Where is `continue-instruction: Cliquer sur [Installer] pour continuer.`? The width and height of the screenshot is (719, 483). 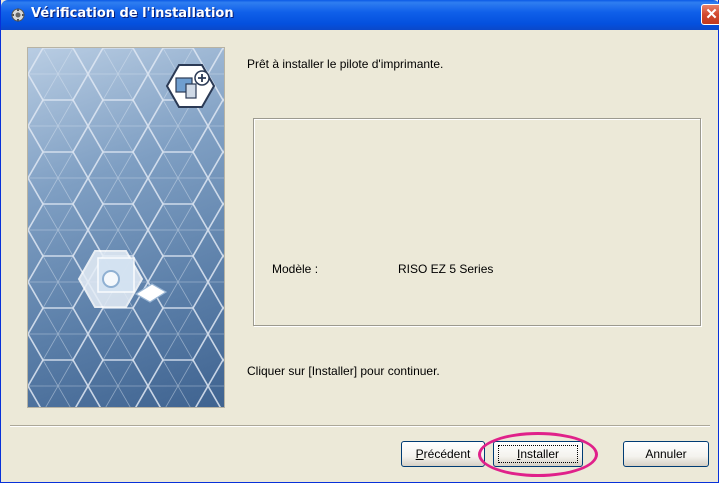 continue-instruction: Cliquer sur [Installer] pour continuer. is located at coordinates (343, 371).